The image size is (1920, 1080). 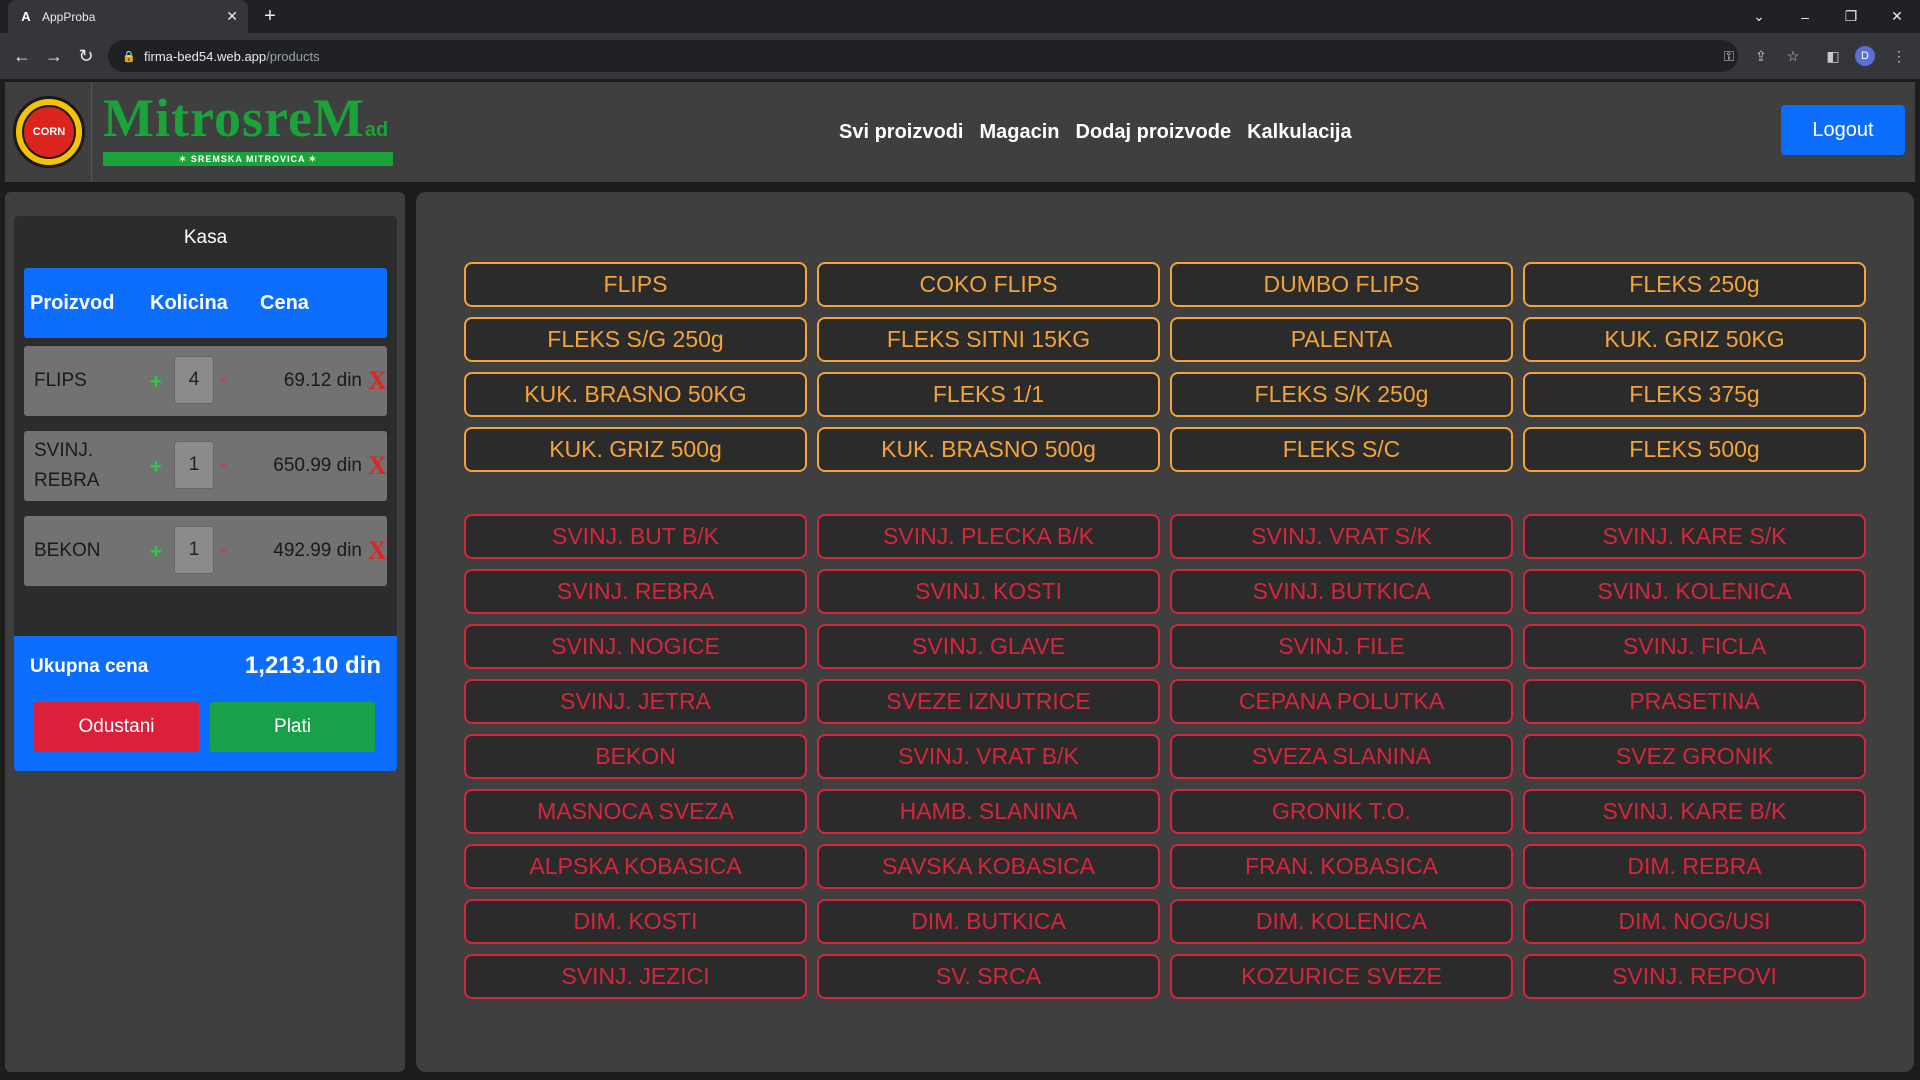 I want to click on nav-magacin: Magacin, so click(x=1019, y=132).